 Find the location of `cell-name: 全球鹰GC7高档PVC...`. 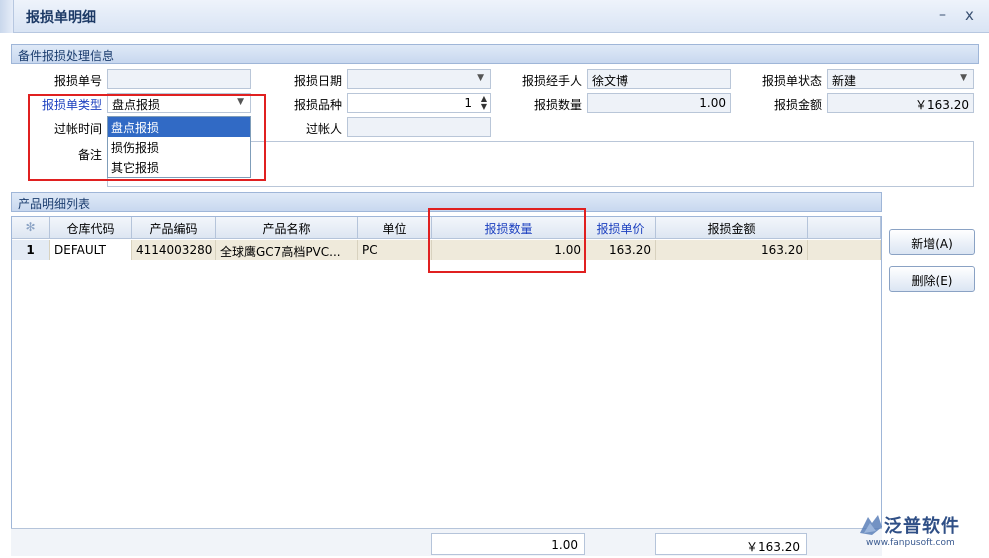

cell-name: 全球鹰GC7高档PVC... is located at coordinates (287, 250).